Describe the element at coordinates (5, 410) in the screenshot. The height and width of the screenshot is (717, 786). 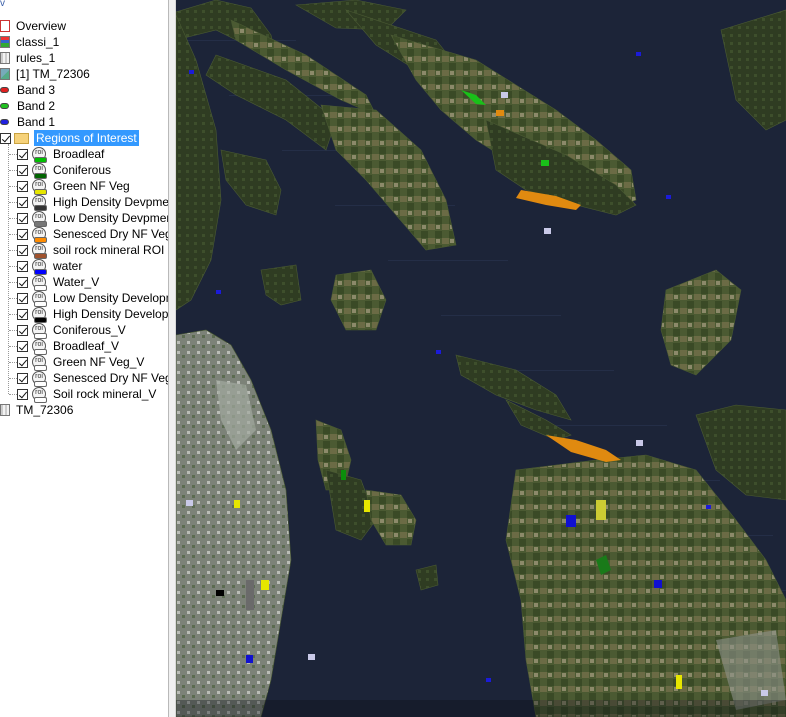
I see `grid-file-icon` at that location.